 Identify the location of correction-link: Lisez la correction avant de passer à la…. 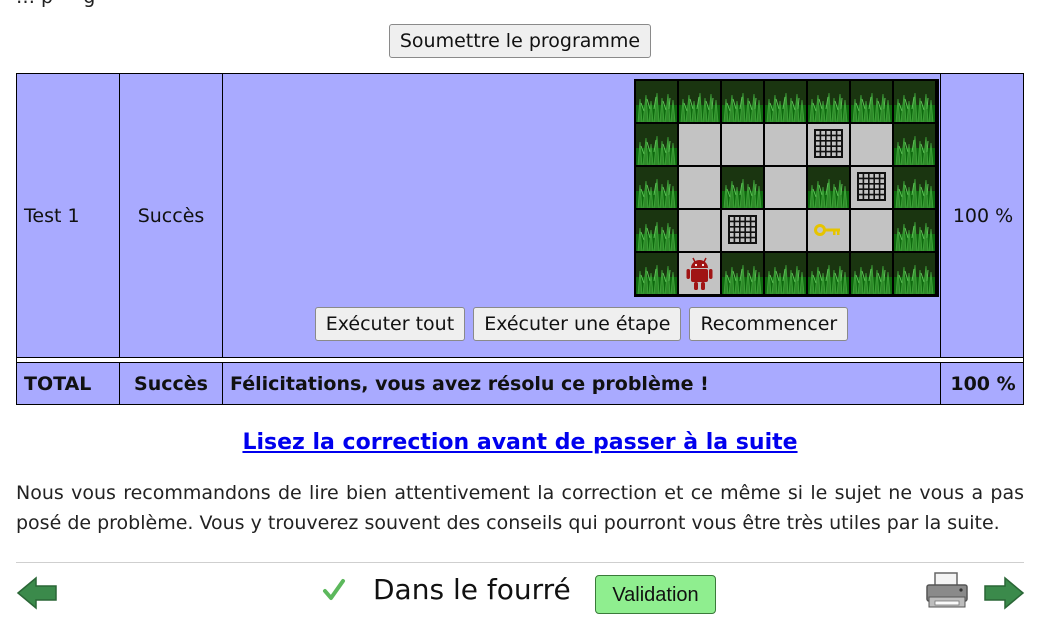
(520, 442).